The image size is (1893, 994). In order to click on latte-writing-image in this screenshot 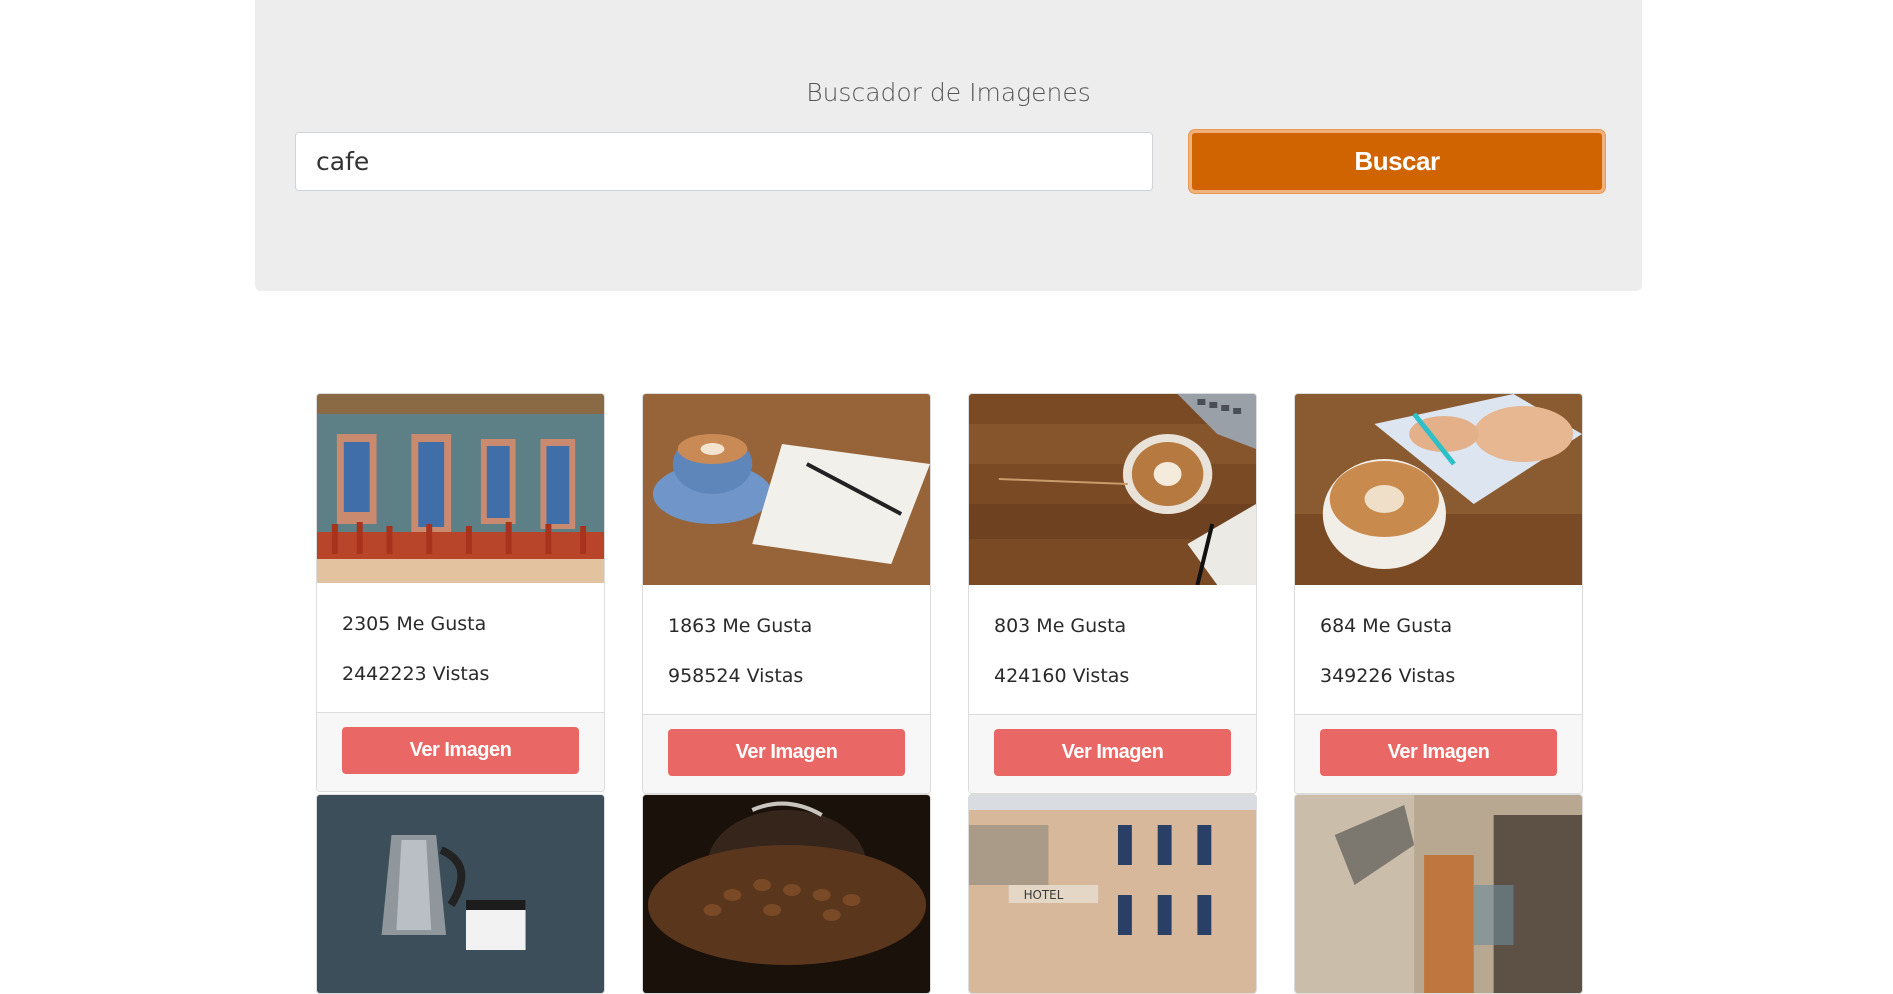, I will do `click(1438, 489)`.